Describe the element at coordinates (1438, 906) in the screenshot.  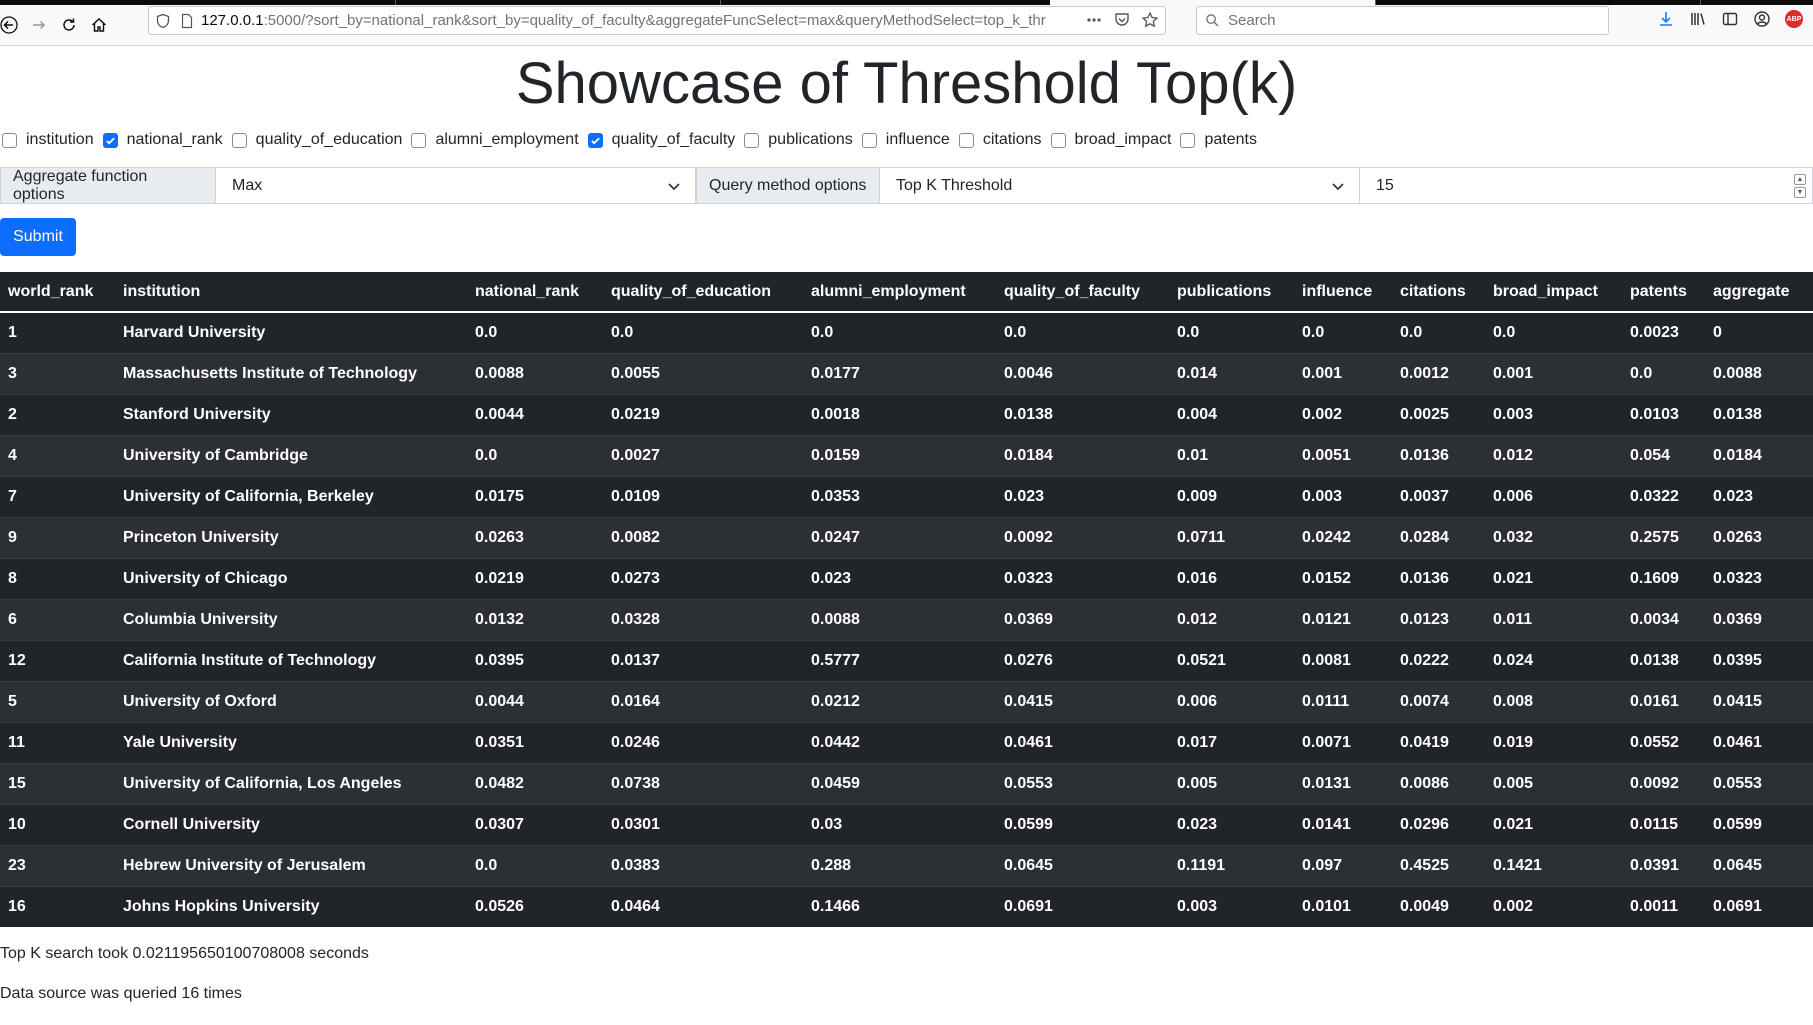
I see `cell-citations: 0.0049` at that location.